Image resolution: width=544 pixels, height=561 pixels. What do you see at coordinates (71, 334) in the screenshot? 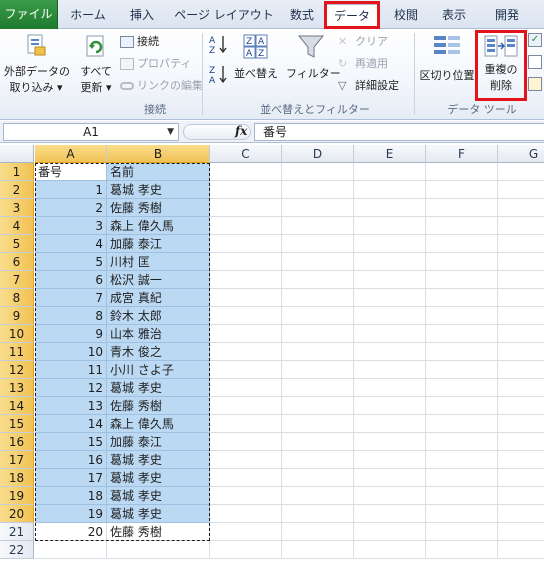
I see `cell-a10: 9` at bounding box center [71, 334].